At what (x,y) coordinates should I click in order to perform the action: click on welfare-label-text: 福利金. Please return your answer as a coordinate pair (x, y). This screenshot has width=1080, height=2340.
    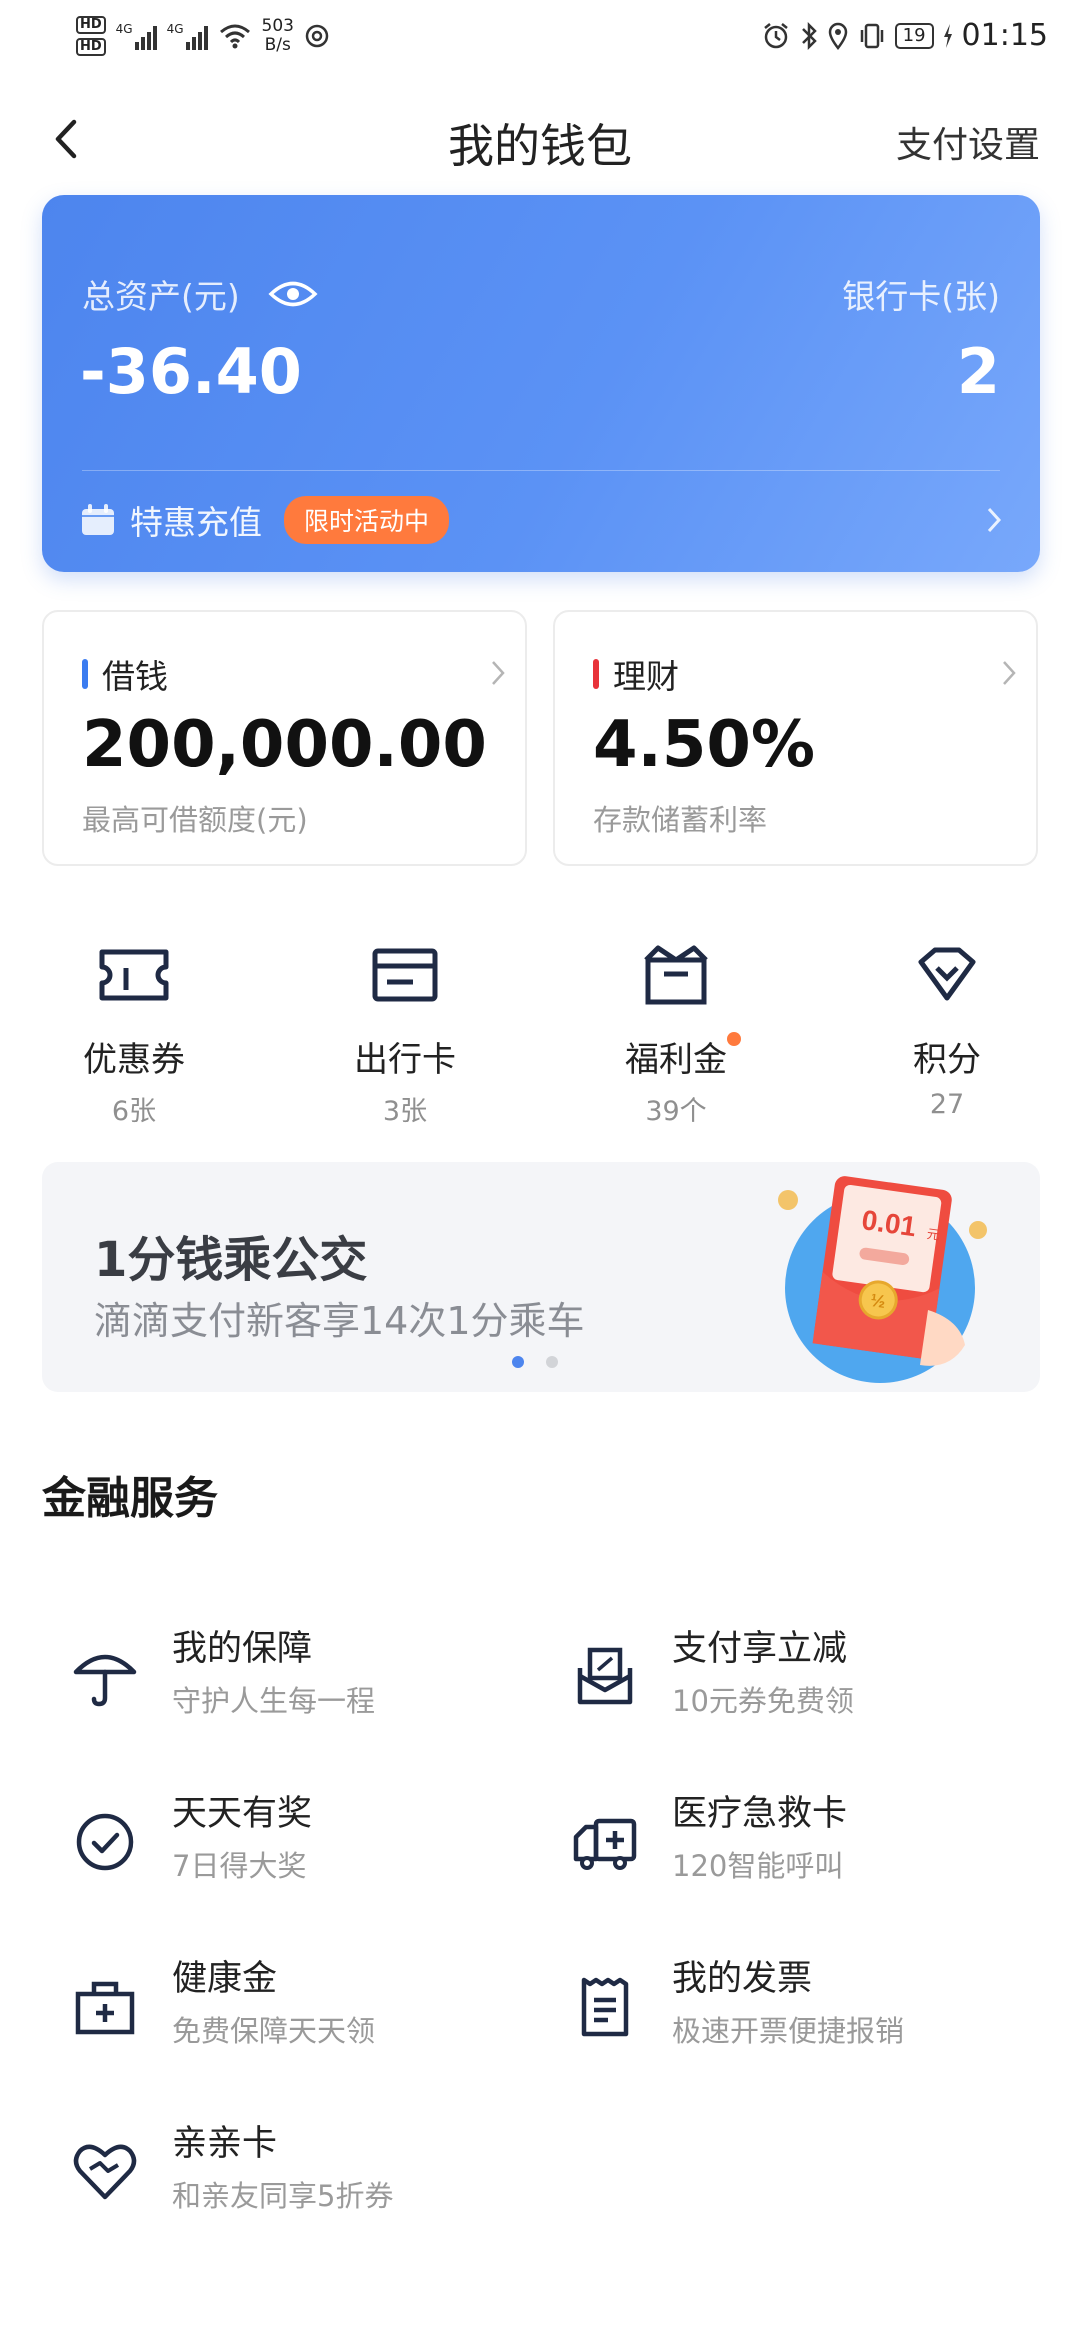
    Looking at the image, I should click on (676, 1060).